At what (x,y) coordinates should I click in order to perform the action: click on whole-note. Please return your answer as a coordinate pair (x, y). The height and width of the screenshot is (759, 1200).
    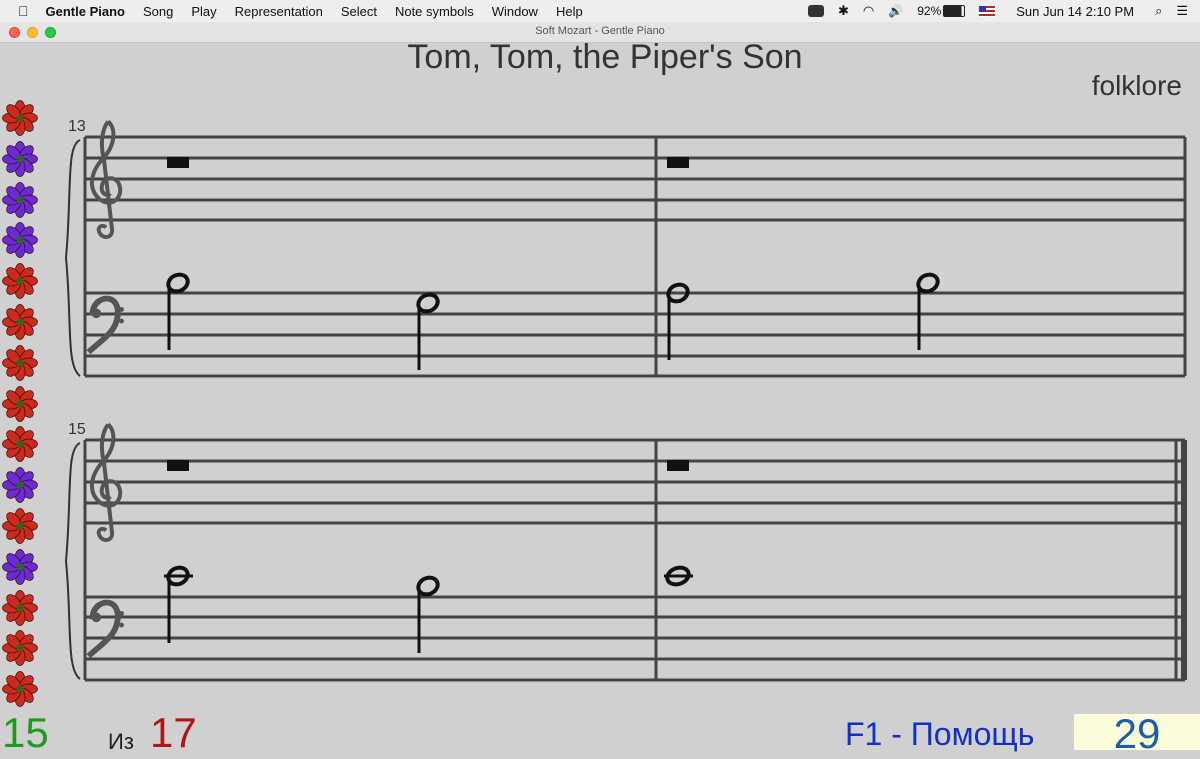
    Looking at the image, I should click on (678, 576).